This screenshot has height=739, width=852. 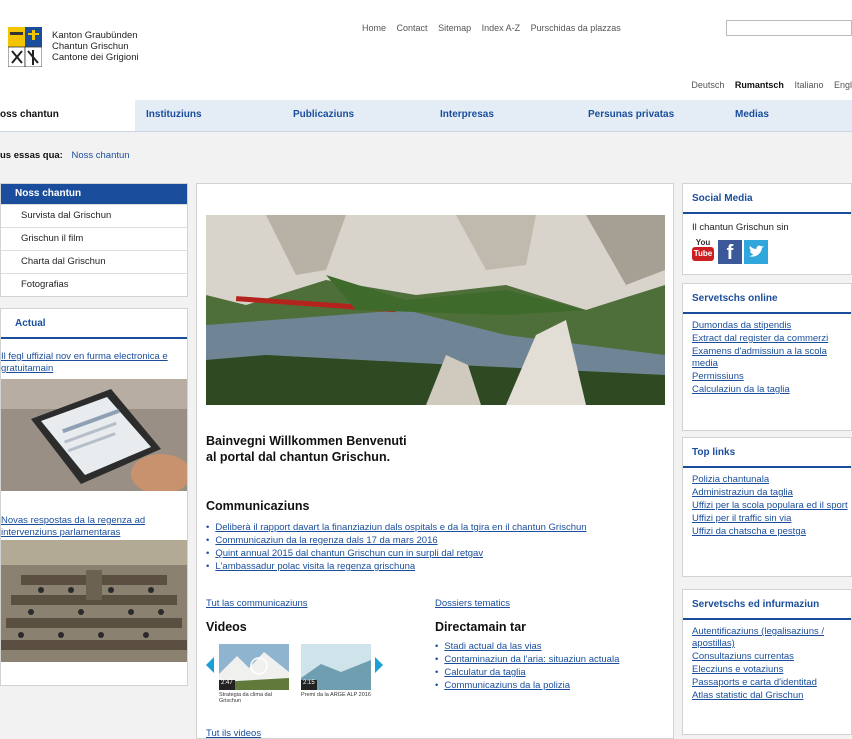 What do you see at coordinates (767, 199) in the screenshot?
I see `social-media-title: Social Media` at bounding box center [767, 199].